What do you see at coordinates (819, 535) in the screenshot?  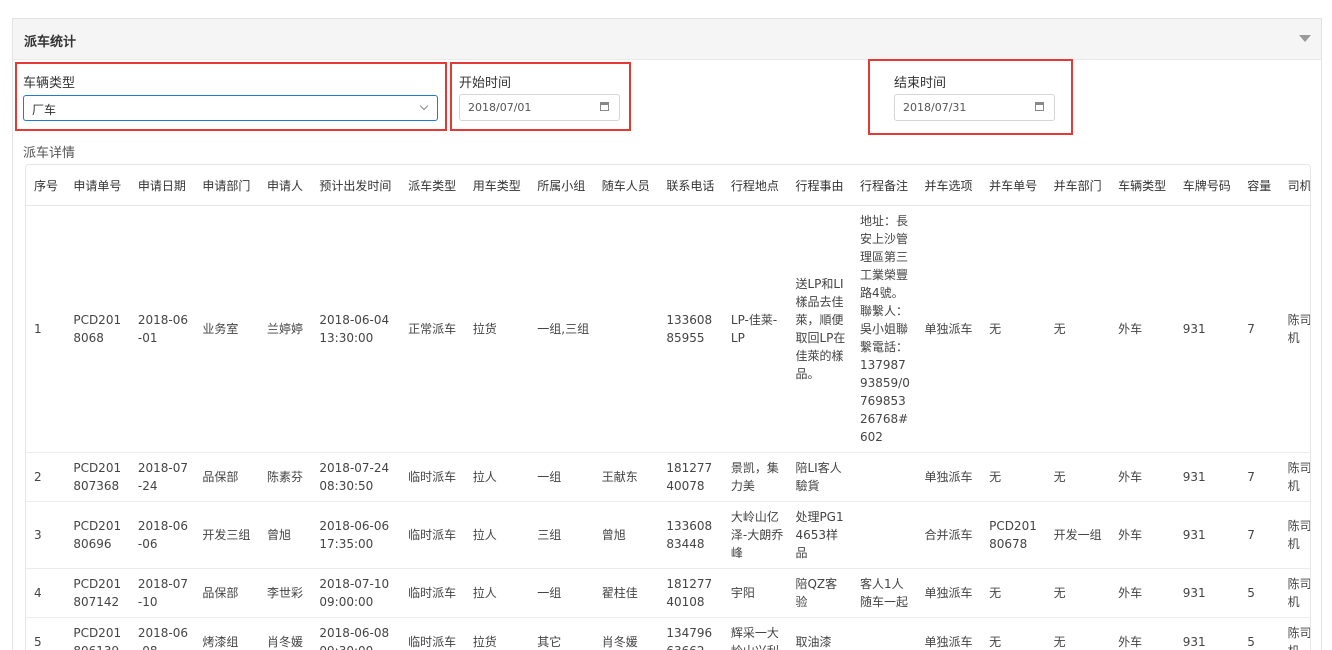 I see `table-cell: 处理PG14653样品` at bounding box center [819, 535].